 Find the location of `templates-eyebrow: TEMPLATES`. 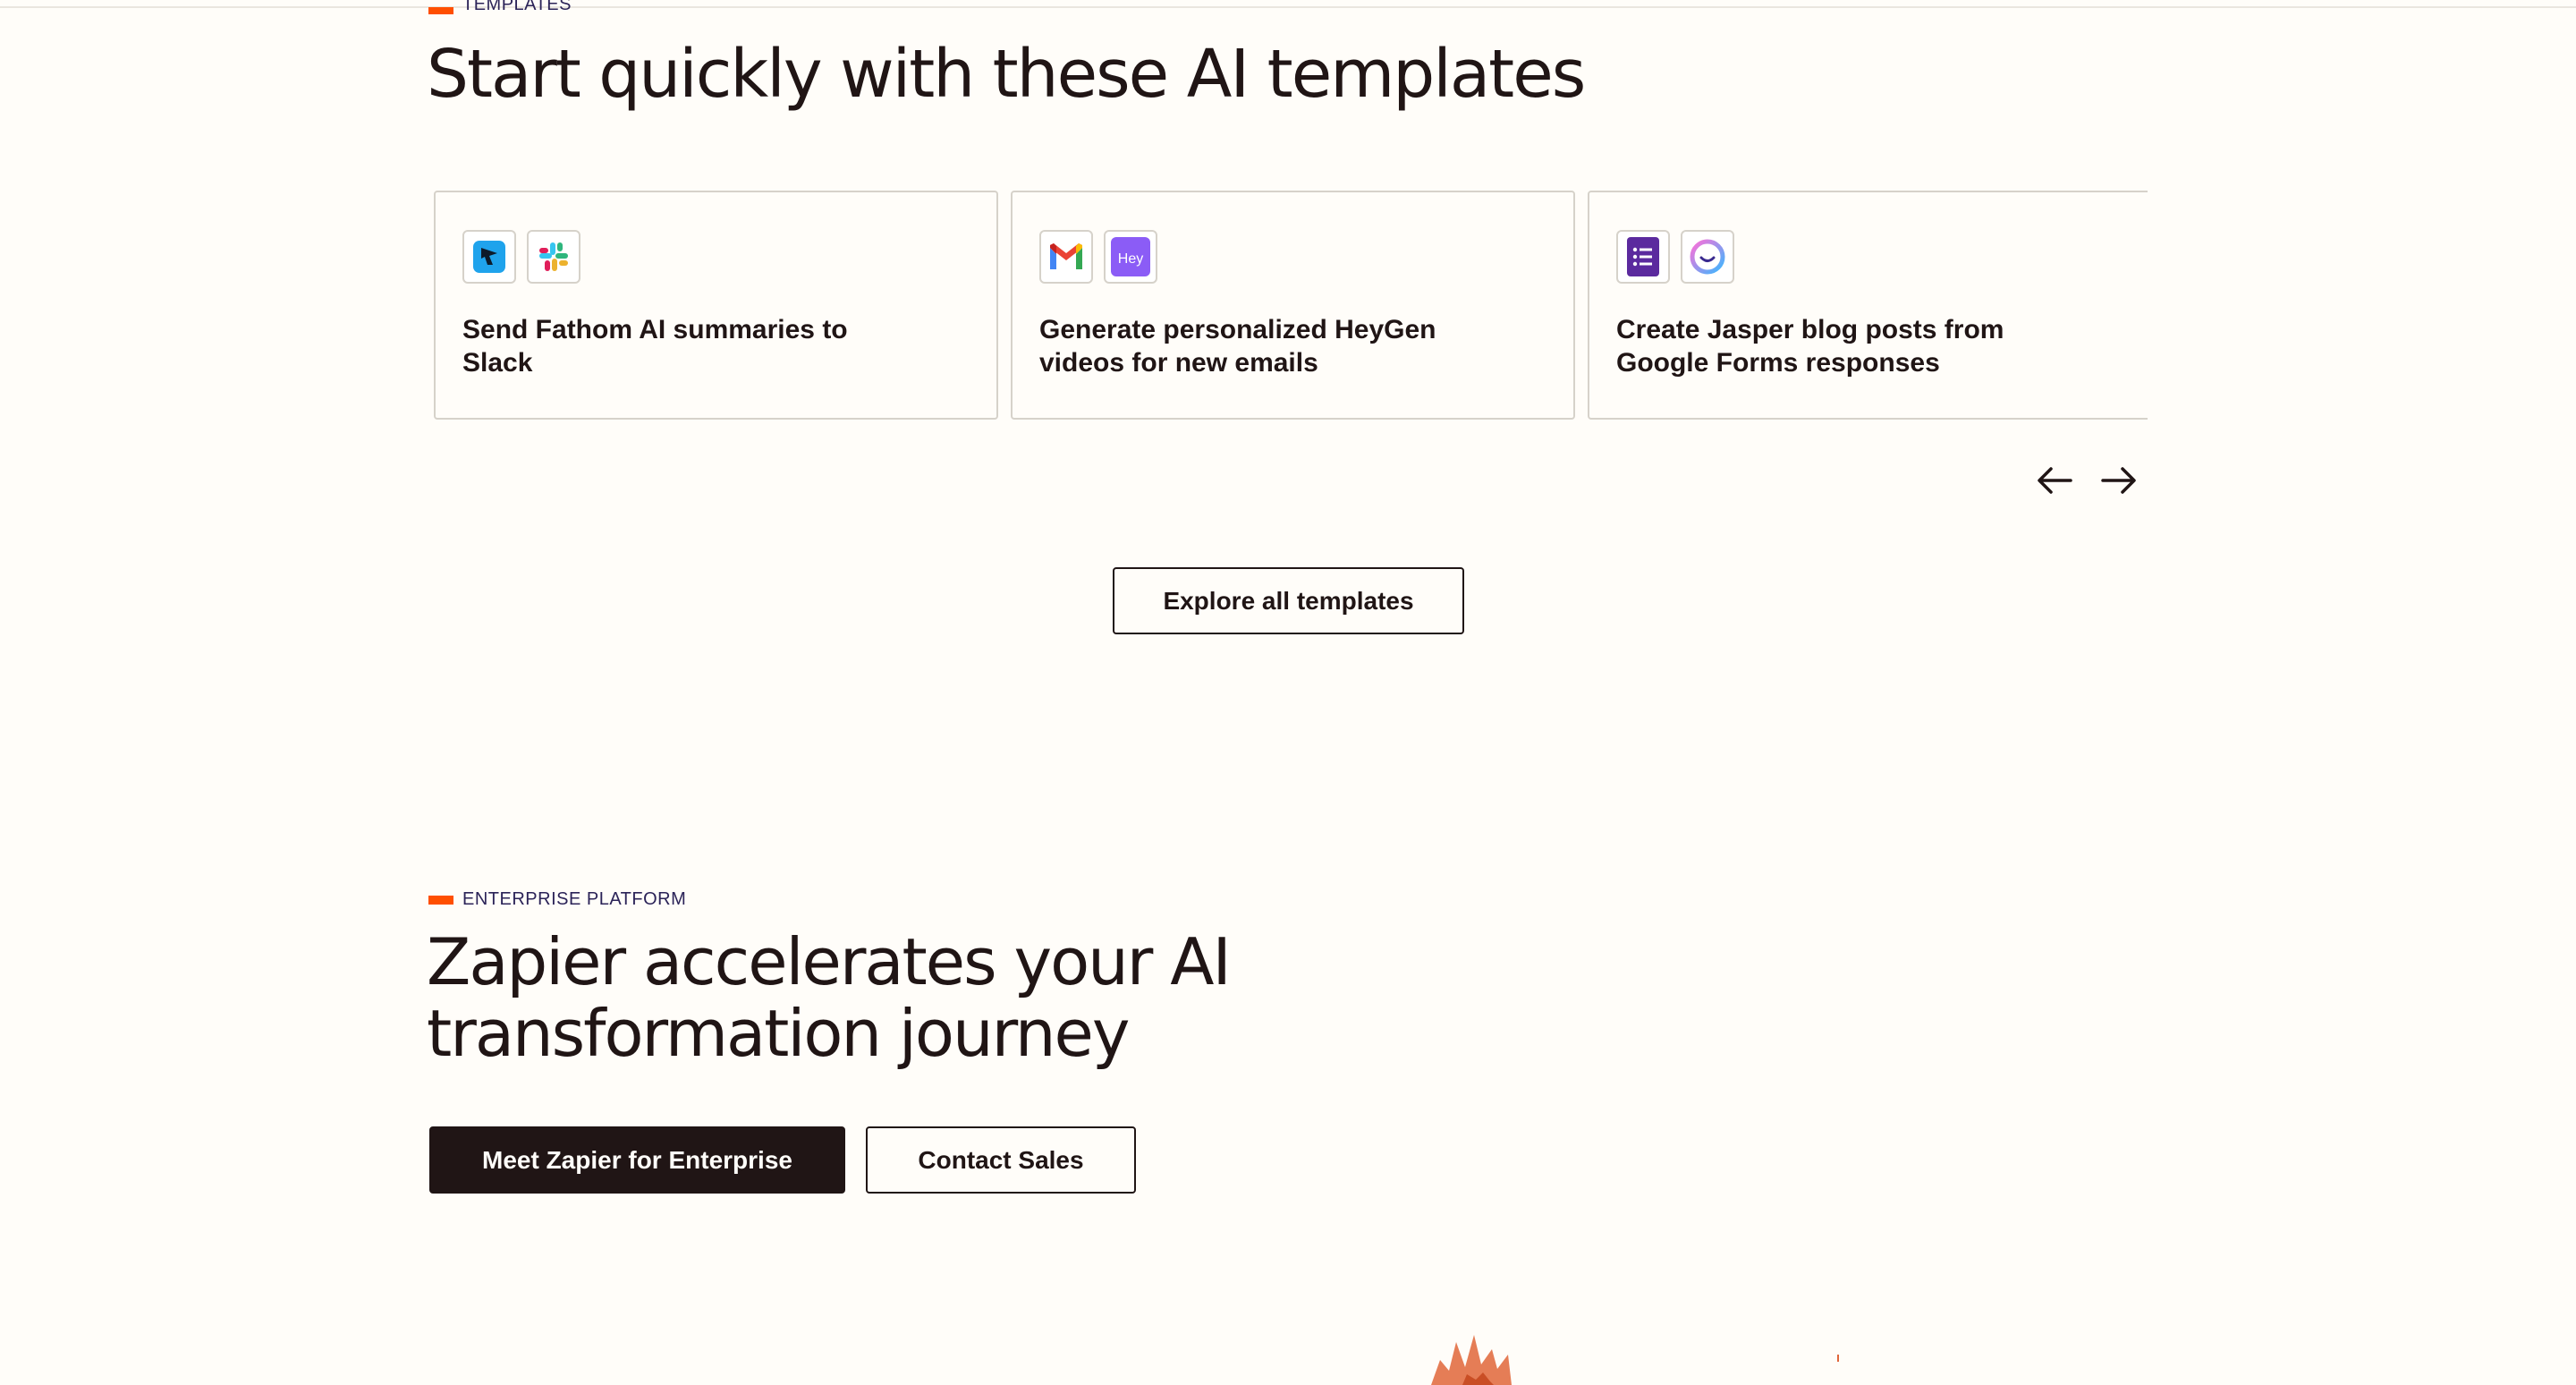

templates-eyebrow: TEMPLATES is located at coordinates (500, 10).